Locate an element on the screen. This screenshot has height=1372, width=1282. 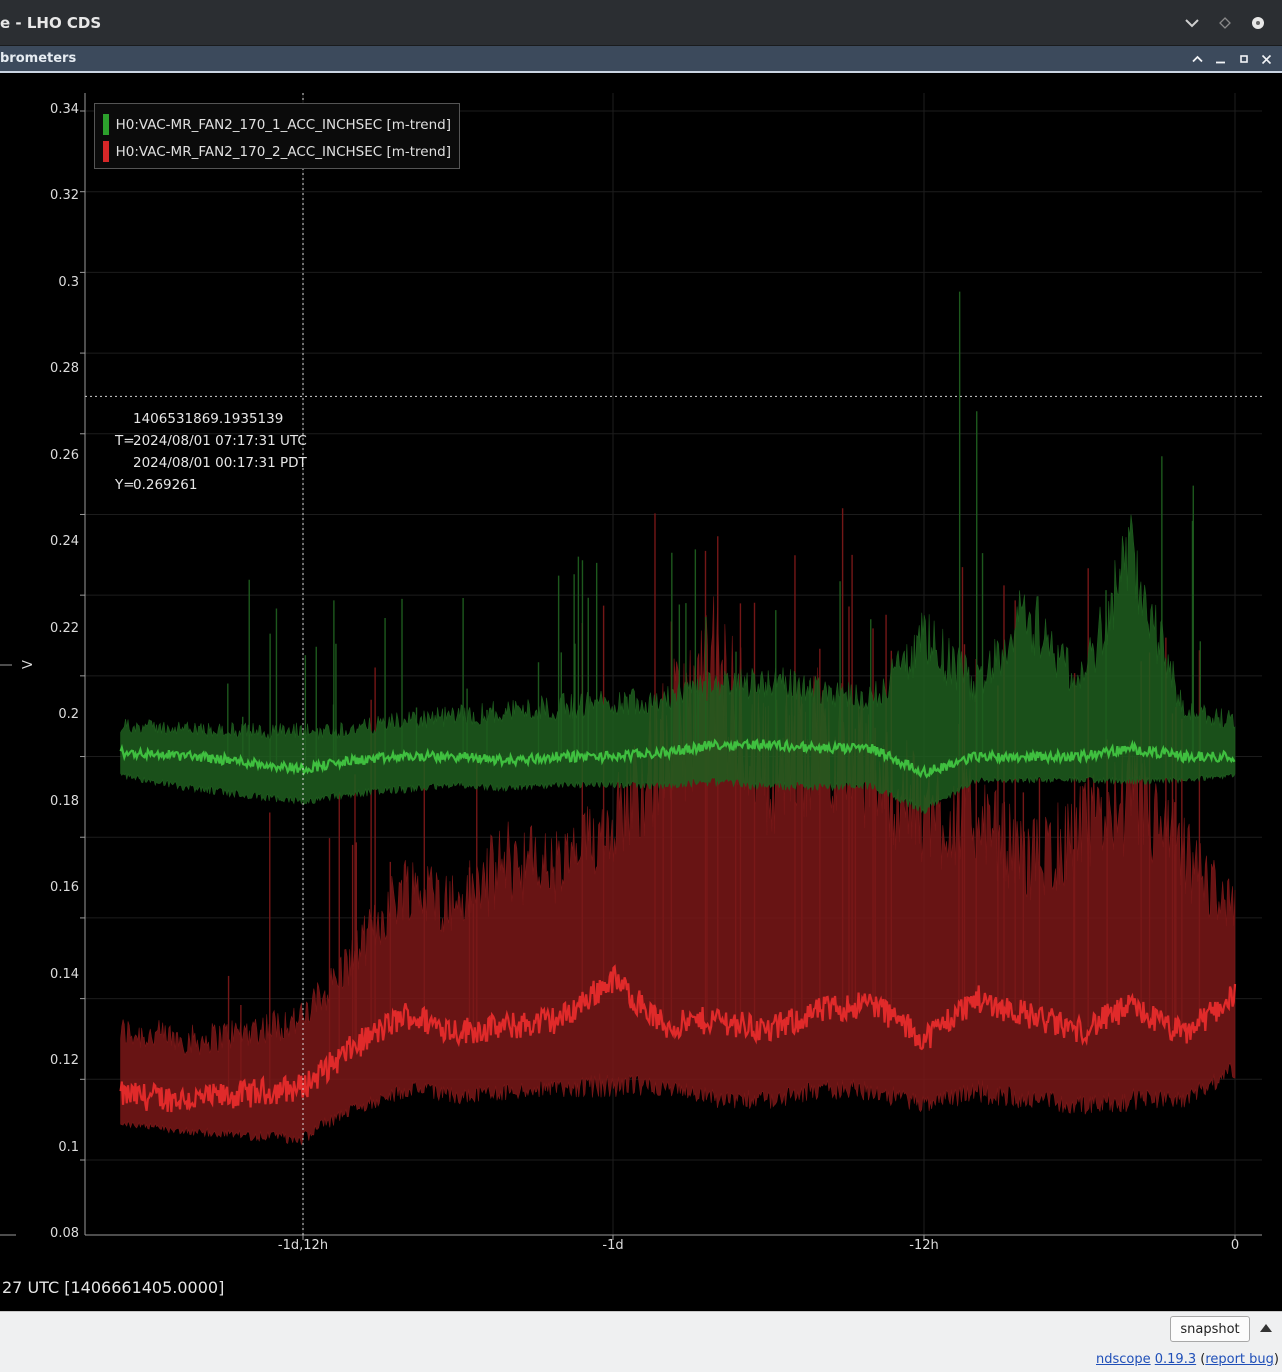
snapshot-button: snapshot is located at coordinates (1210, 1329).